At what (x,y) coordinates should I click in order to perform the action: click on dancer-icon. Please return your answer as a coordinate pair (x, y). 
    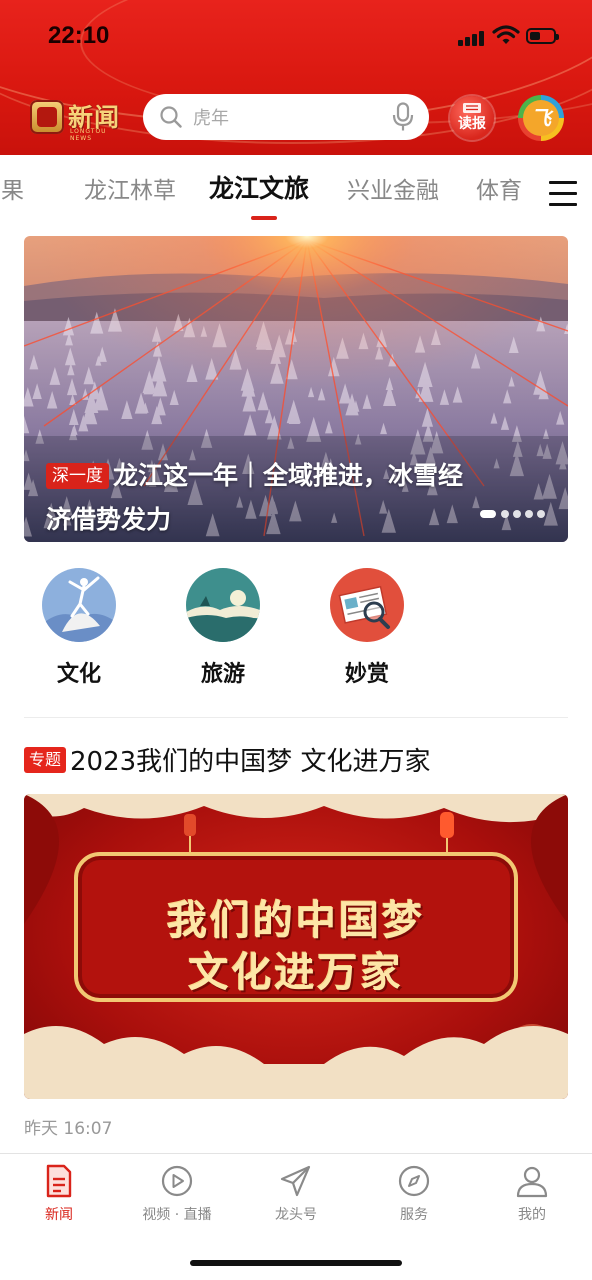
    Looking at the image, I should click on (79, 605).